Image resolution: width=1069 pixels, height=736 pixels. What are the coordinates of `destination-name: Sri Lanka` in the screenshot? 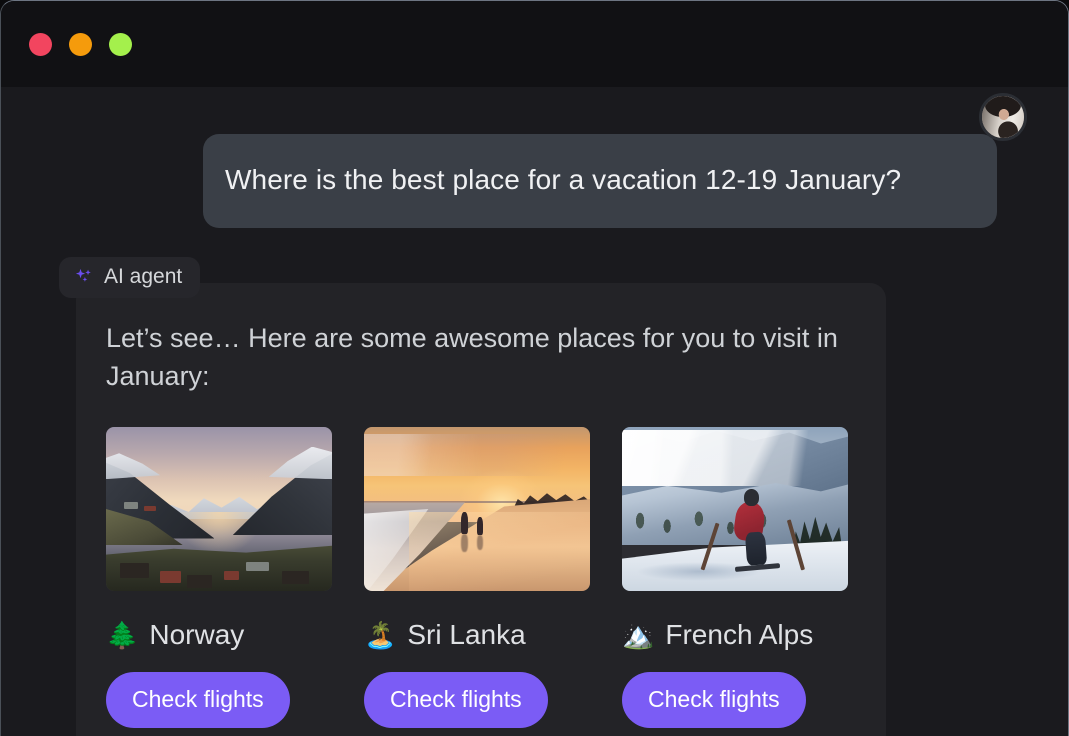 It's located at (466, 634).